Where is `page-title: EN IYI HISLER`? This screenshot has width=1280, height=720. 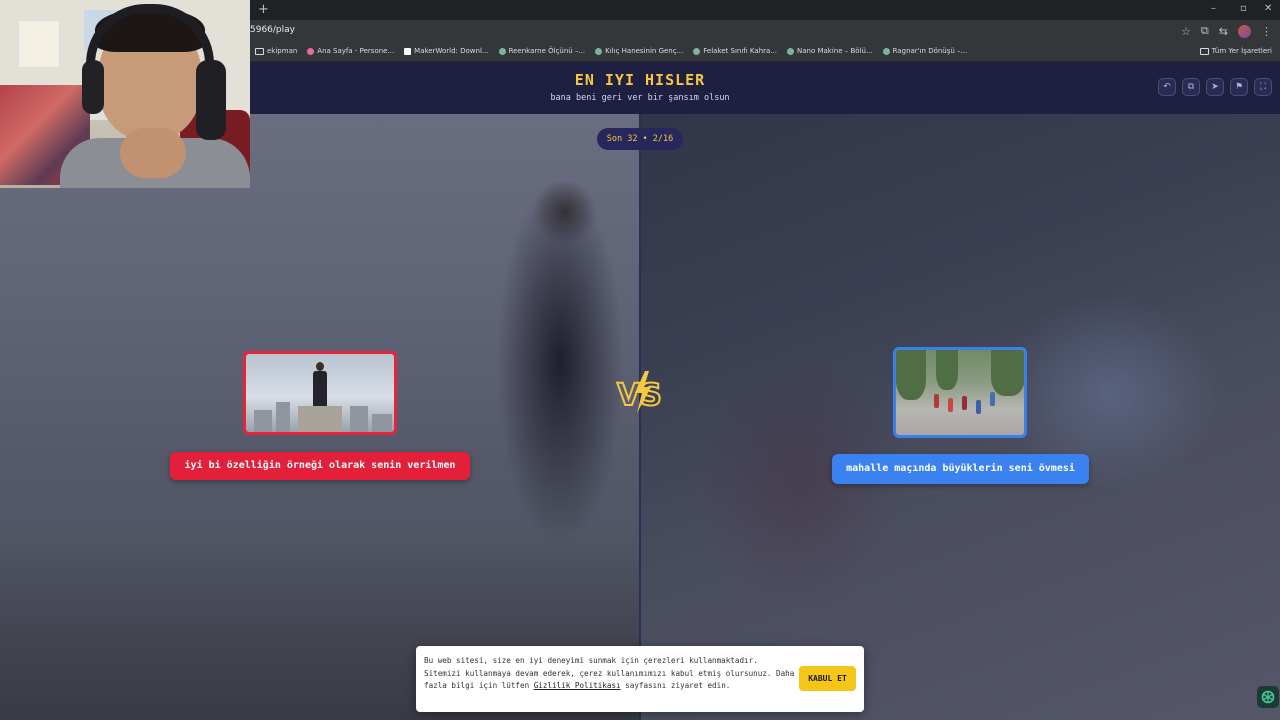 page-title: EN IYI HISLER is located at coordinates (640, 80).